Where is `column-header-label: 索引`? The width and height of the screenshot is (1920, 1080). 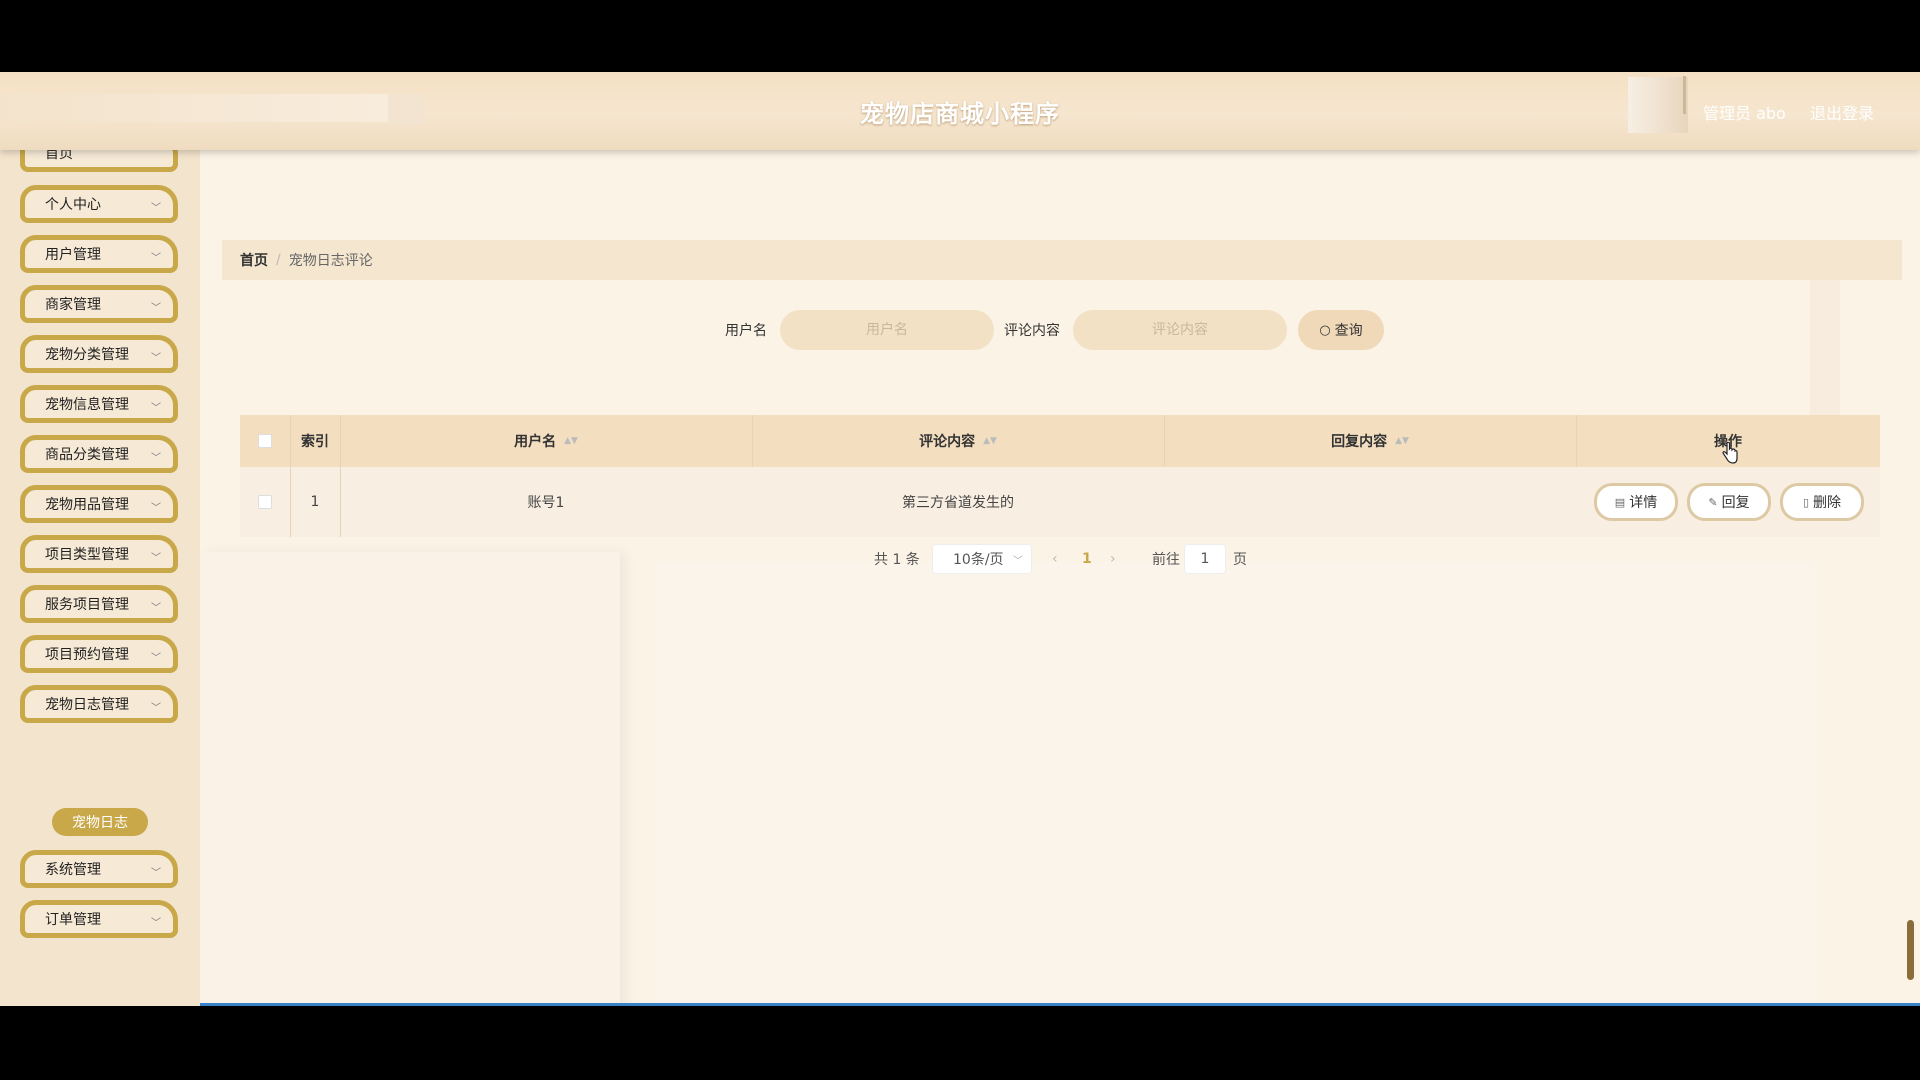 column-header-label: 索引 is located at coordinates (315, 442).